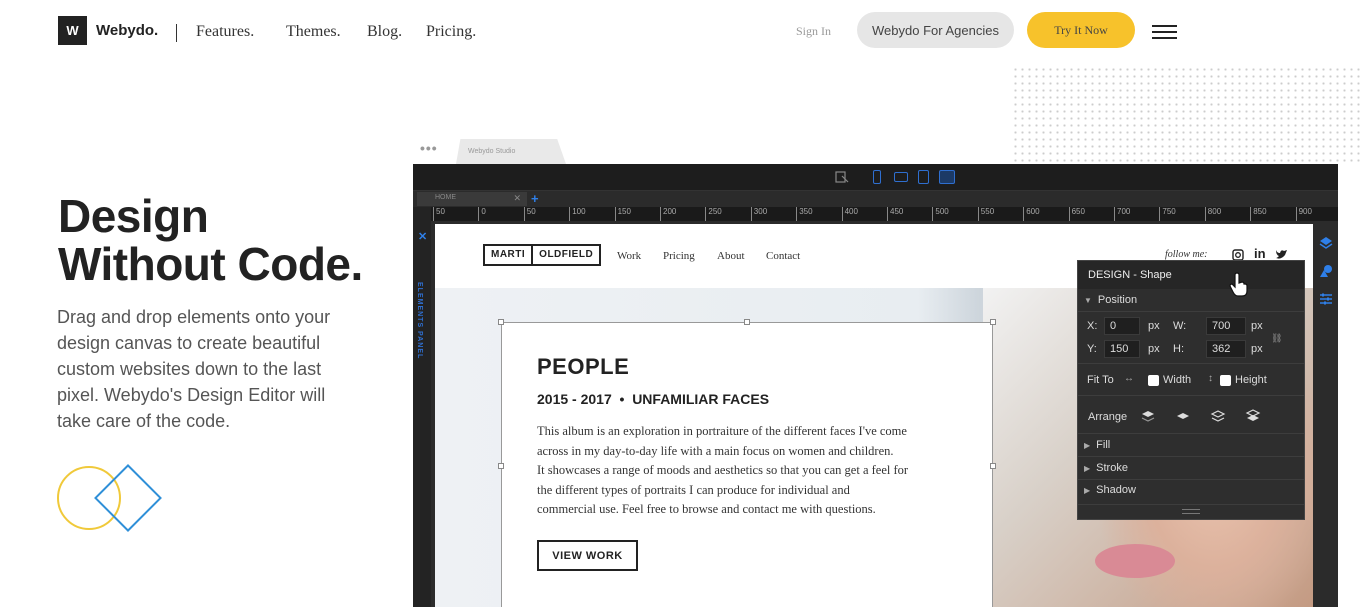  I want to click on arrange-label: Arrange, so click(1108, 417).